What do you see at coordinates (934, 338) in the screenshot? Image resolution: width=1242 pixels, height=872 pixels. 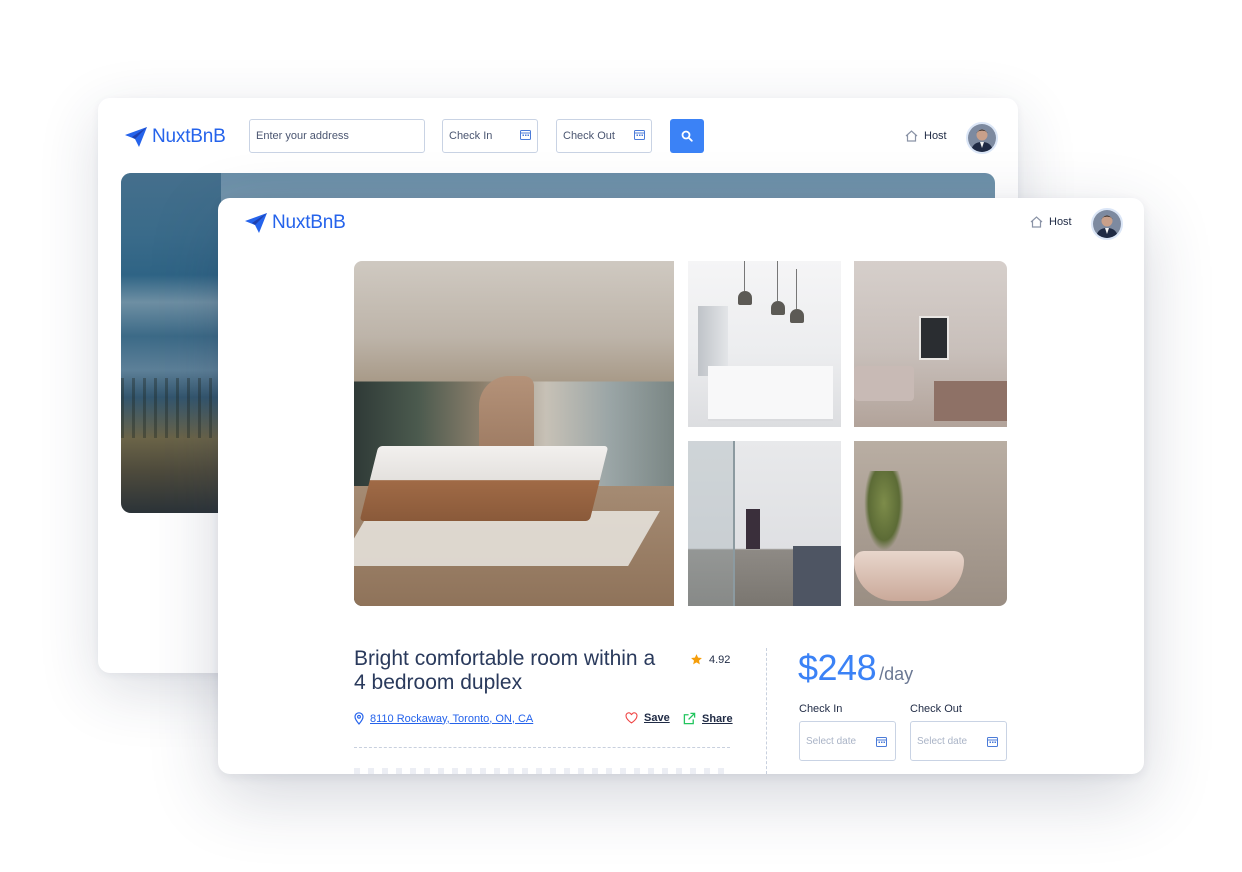 I see `wall-art` at bounding box center [934, 338].